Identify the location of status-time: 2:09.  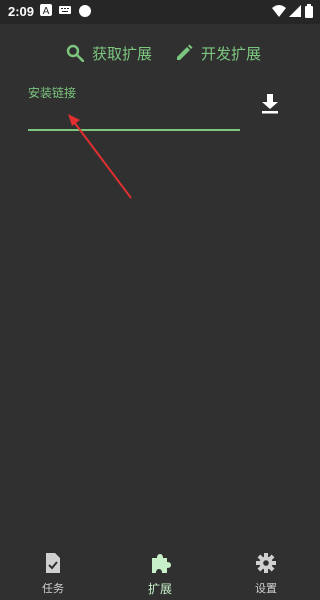
(21, 11).